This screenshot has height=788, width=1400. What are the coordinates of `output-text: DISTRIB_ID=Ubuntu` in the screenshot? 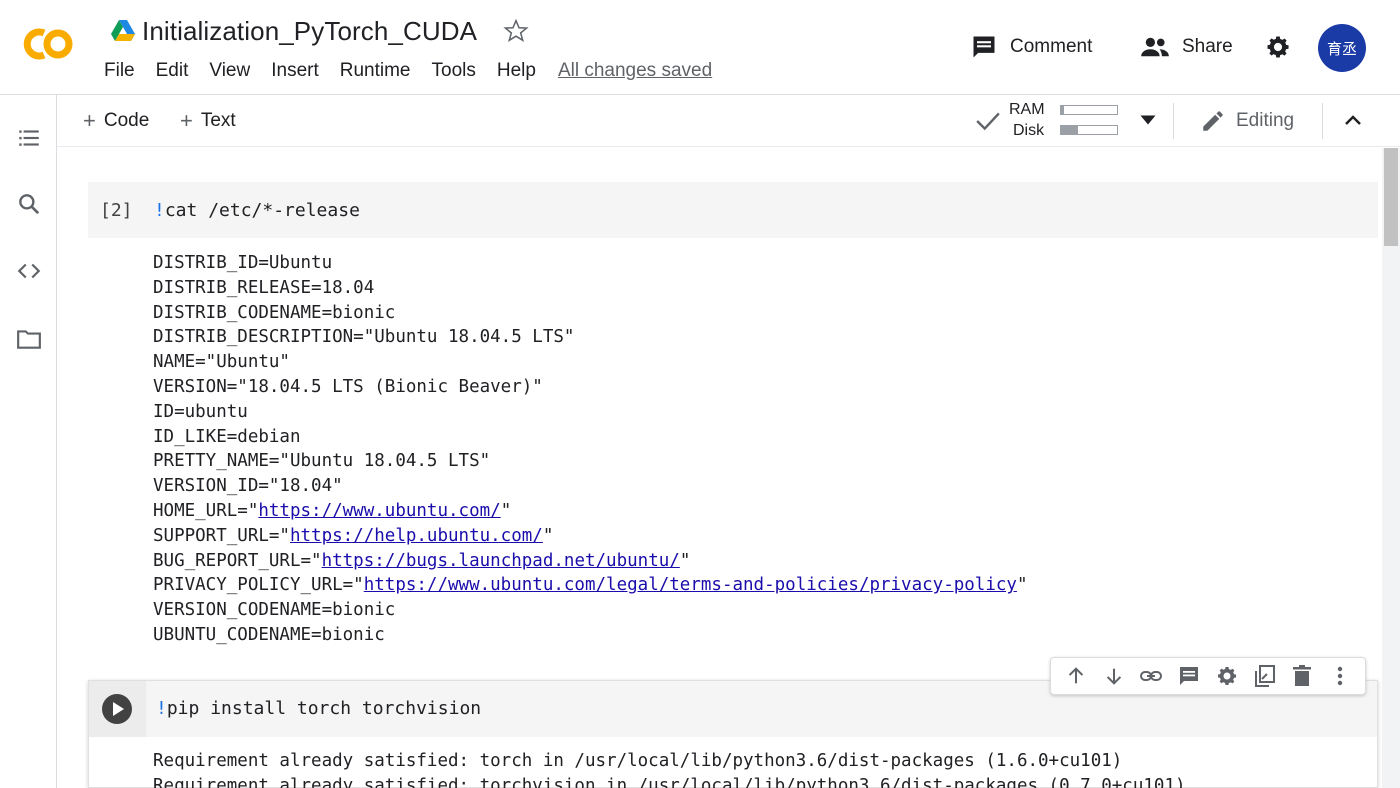 It's located at (243, 263).